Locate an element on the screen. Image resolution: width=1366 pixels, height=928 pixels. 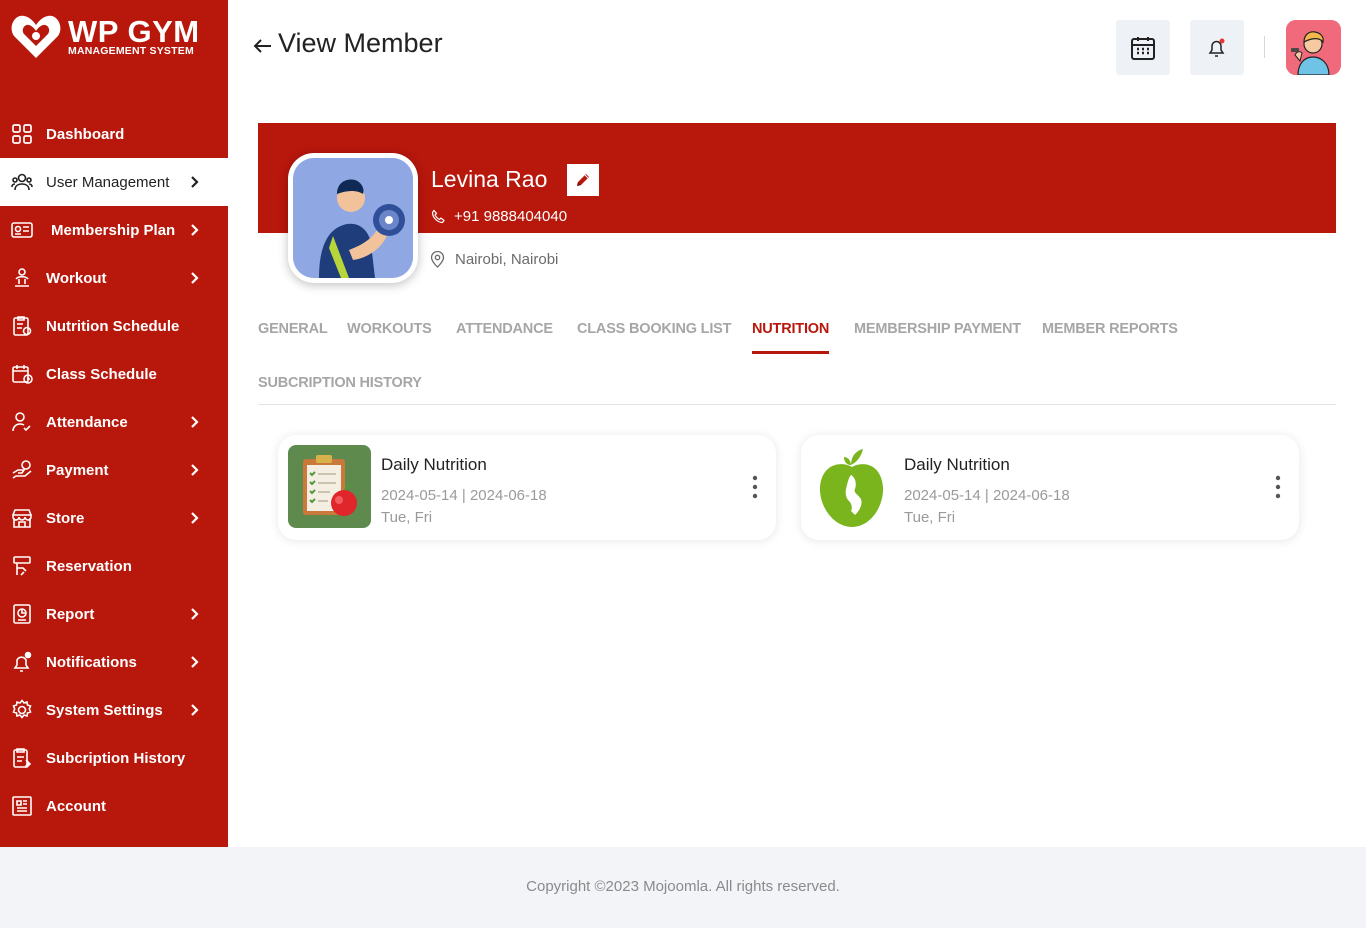
sidebar-item-label: Notifications is located at coordinates (91, 662).